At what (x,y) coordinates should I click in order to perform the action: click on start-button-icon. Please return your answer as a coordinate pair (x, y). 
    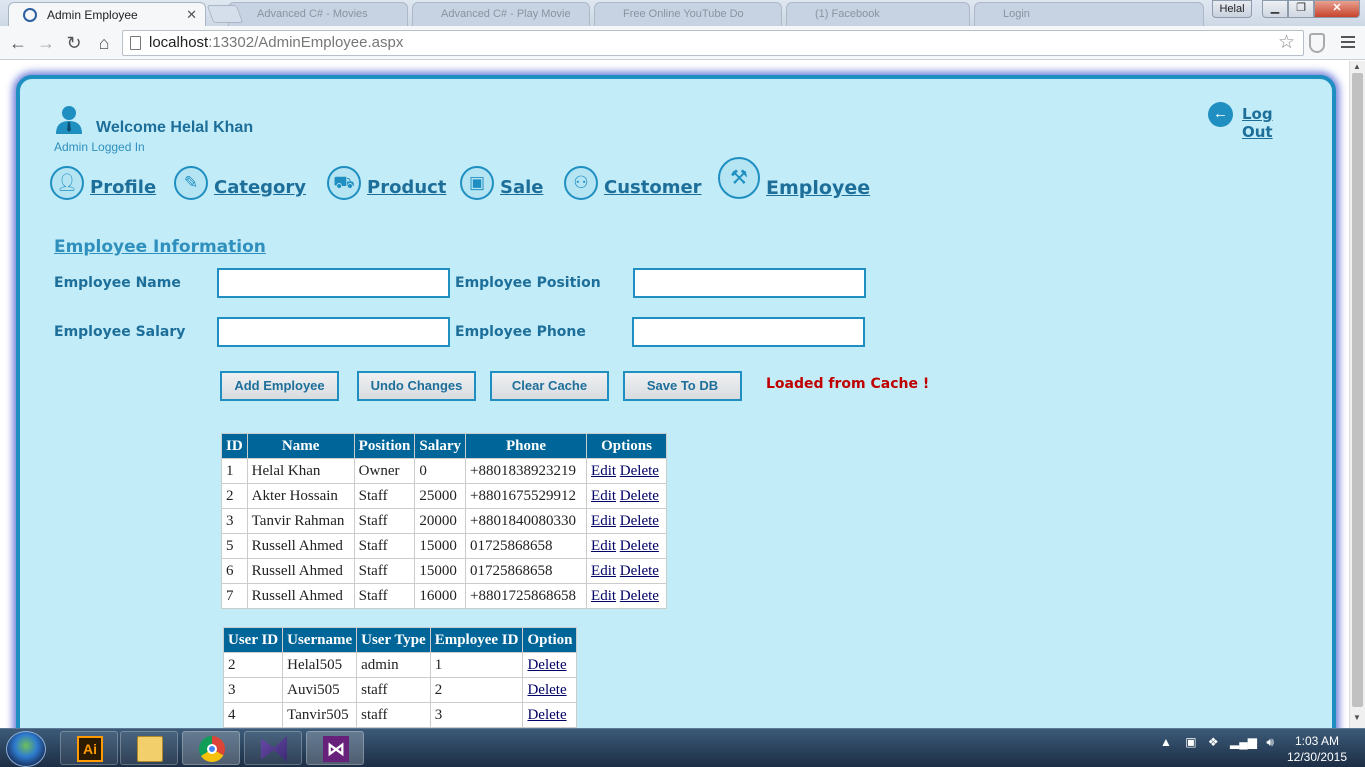
    Looking at the image, I should click on (26, 749).